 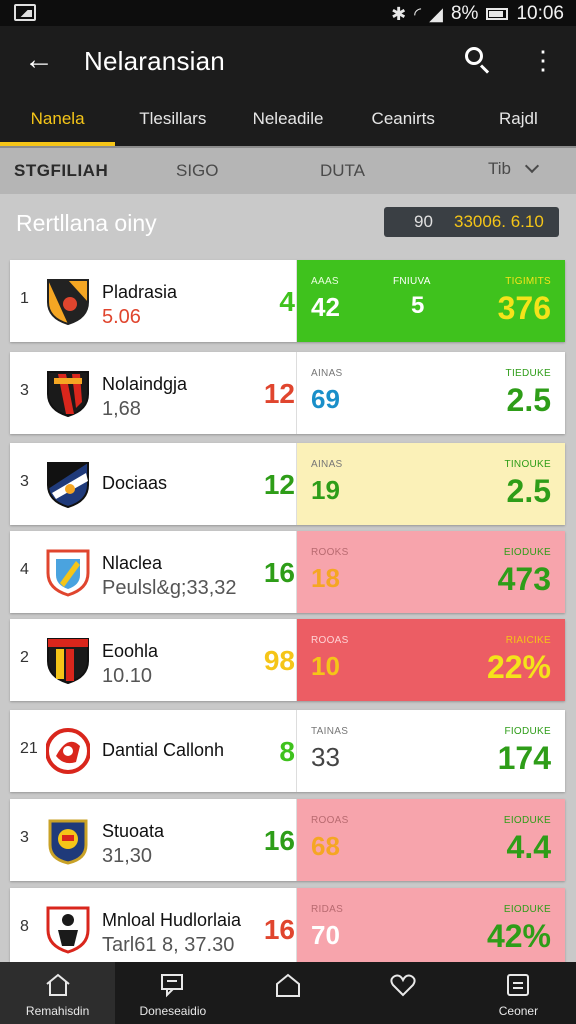 What do you see at coordinates (288, 61) in the screenshot?
I see `app-bar: ← Nelaransian ⋮` at bounding box center [288, 61].